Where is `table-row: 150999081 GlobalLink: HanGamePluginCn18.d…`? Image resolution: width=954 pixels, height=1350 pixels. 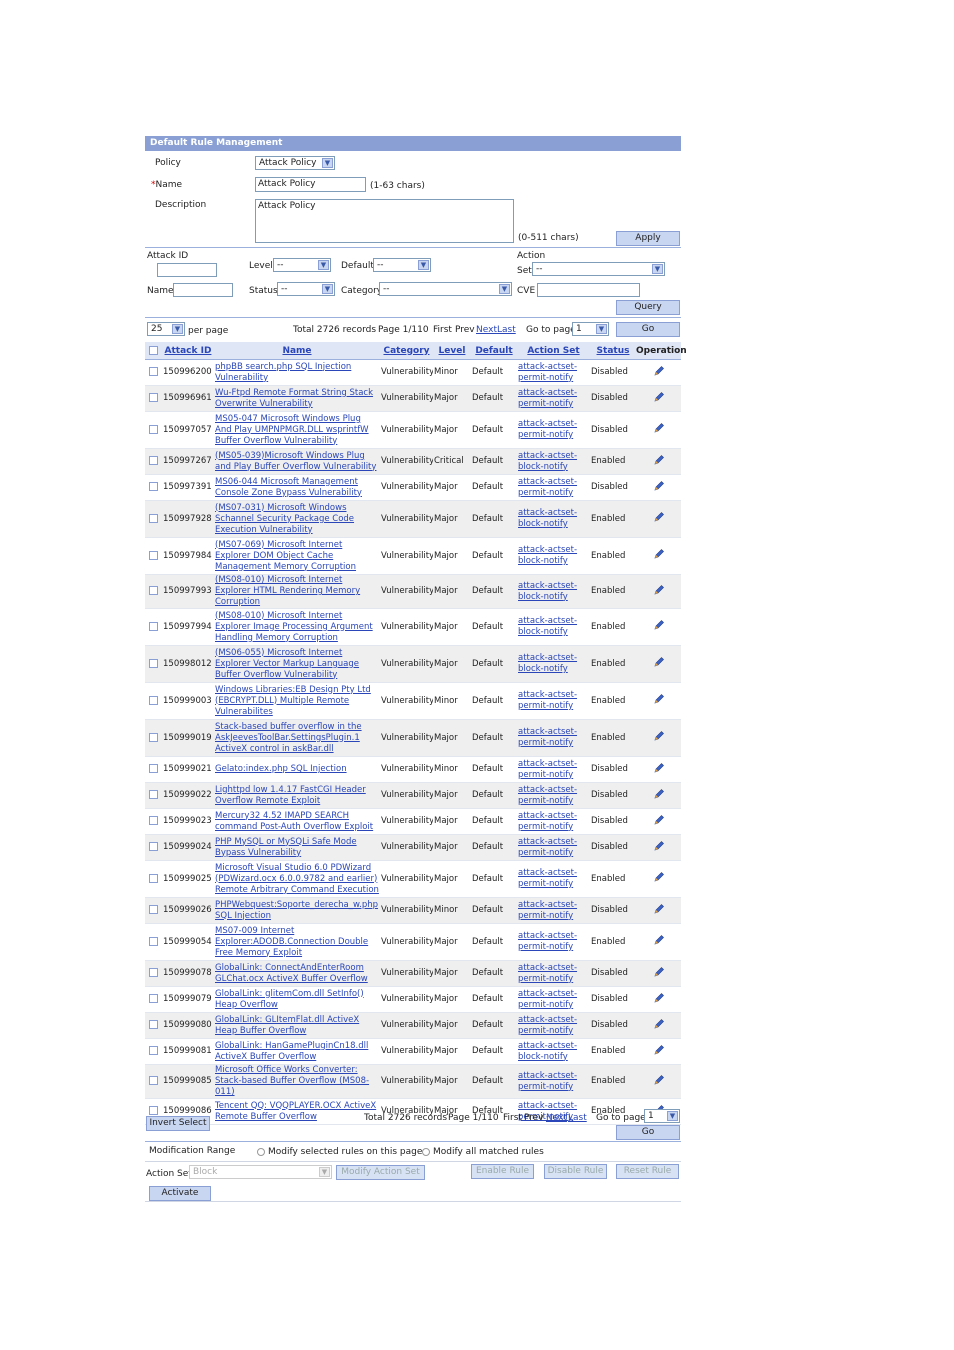 table-row: 150999081 GlobalLink: HanGamePluginCn18.d… is located at coordinates (413, 1051).